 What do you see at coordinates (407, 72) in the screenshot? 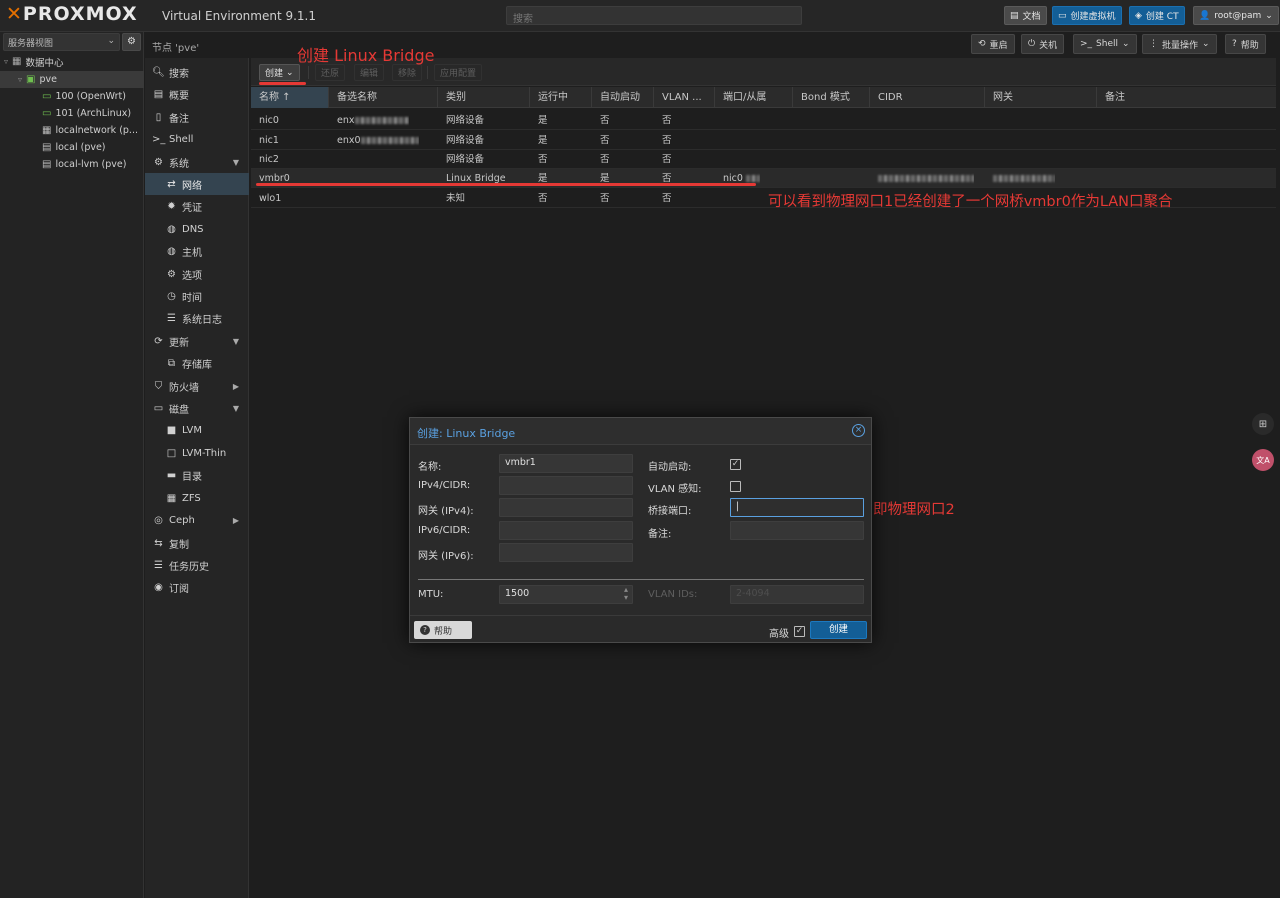
I see `remove-button: 移除` at bounding box center [407, 72].